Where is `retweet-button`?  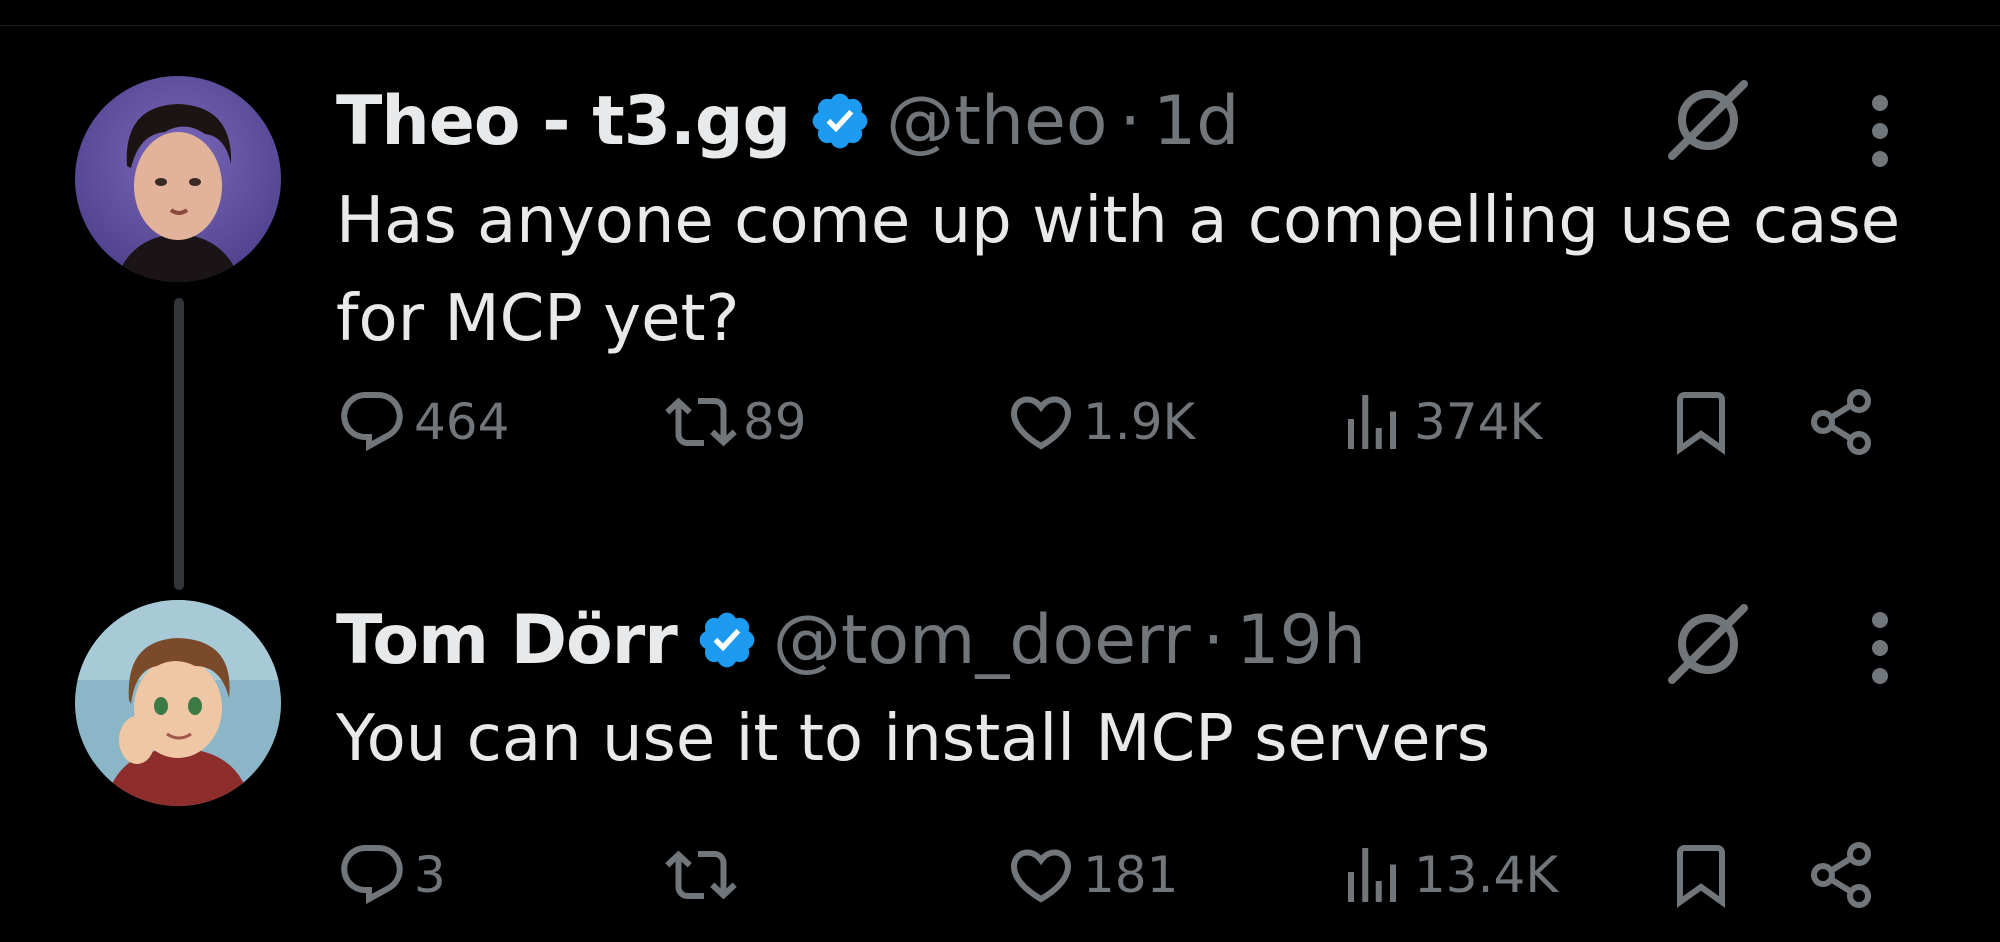 retweet-button is located at coordinates (704, 875).